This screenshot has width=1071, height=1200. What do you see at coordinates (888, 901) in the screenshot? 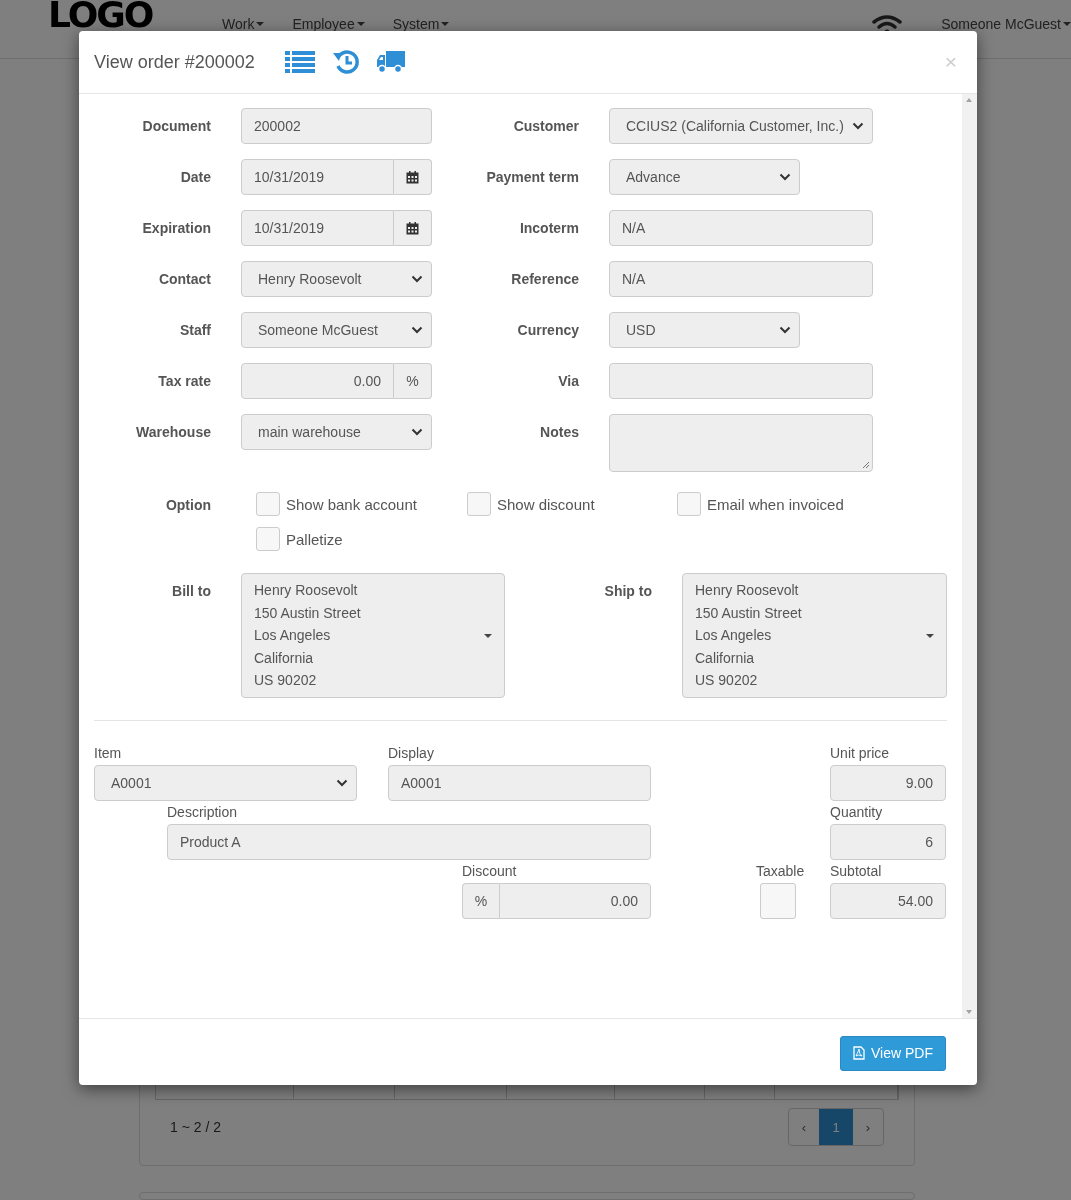
I see `input-field: 54.00` at bounding box center [888, 901].